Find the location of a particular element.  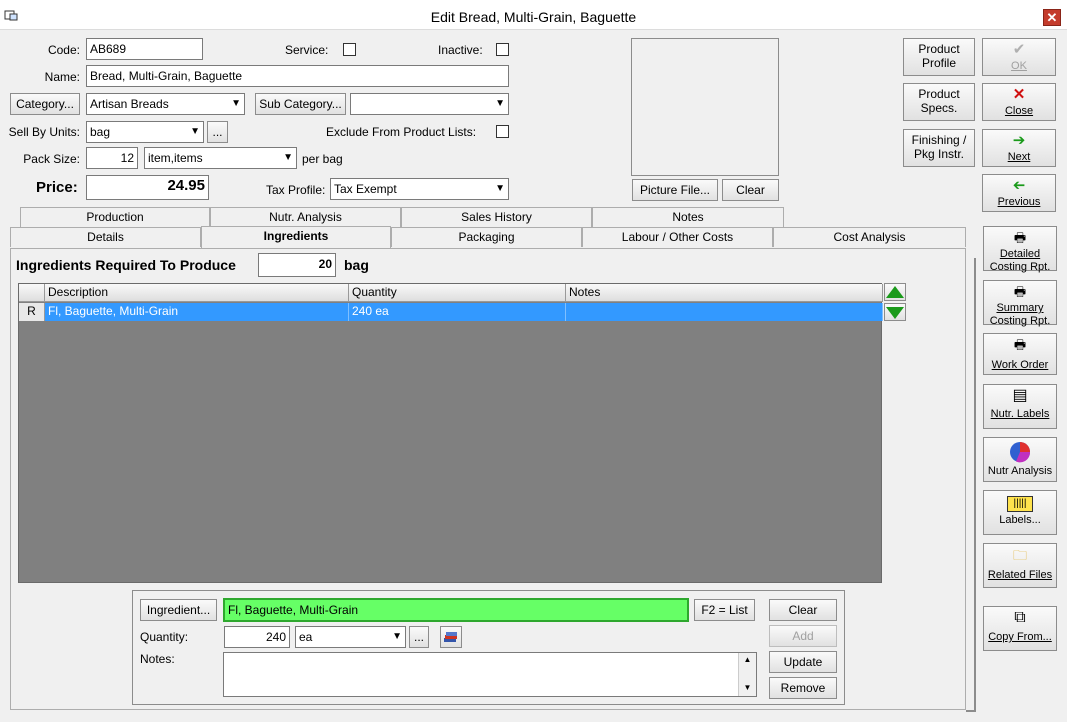

price-label: Price: is located at coordinates (57, 187).